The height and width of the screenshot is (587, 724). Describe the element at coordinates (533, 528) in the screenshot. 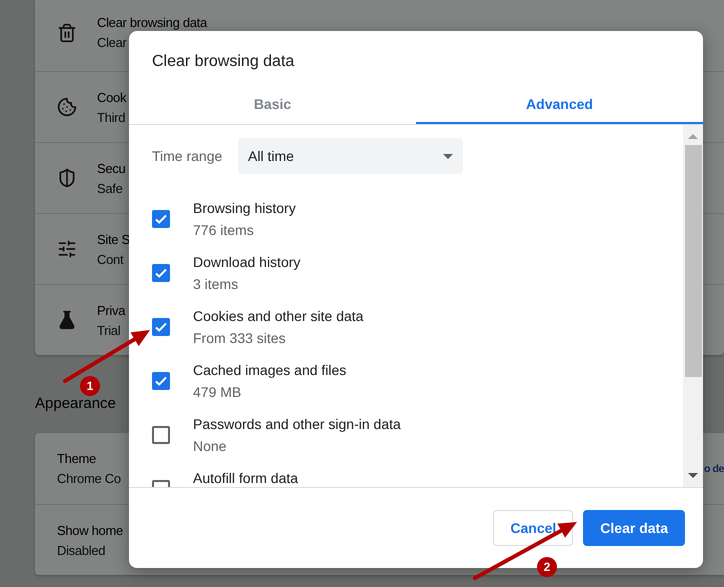

I see `cancel-button: Cancel` at that location.